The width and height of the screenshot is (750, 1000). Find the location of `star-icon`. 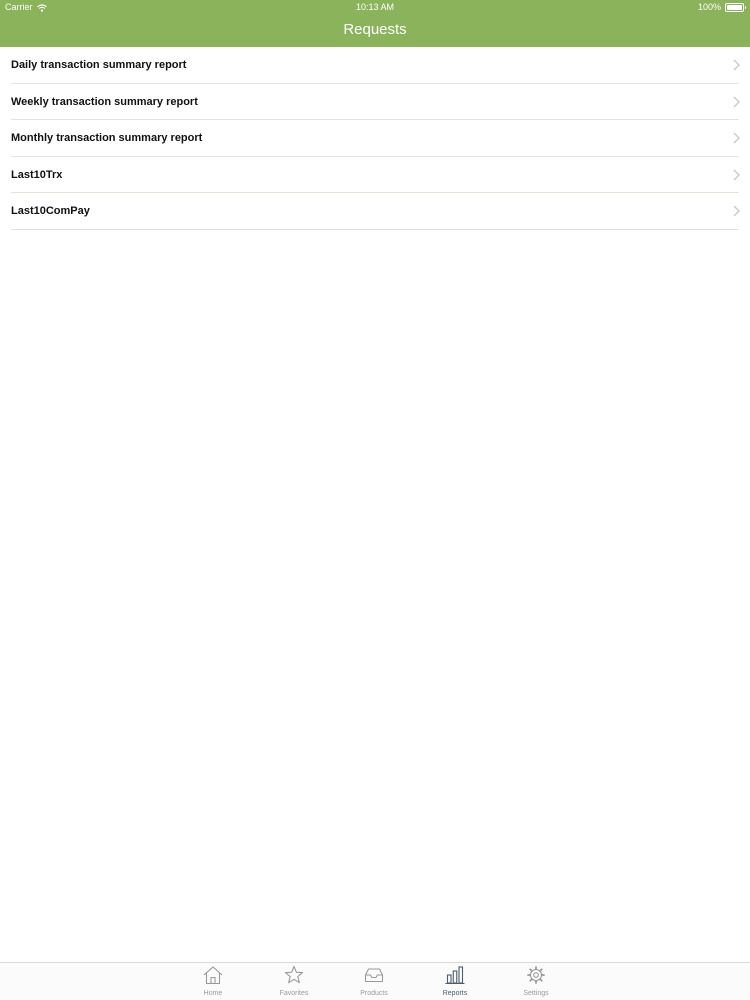

star-icon is located at coordinates (294, 974).